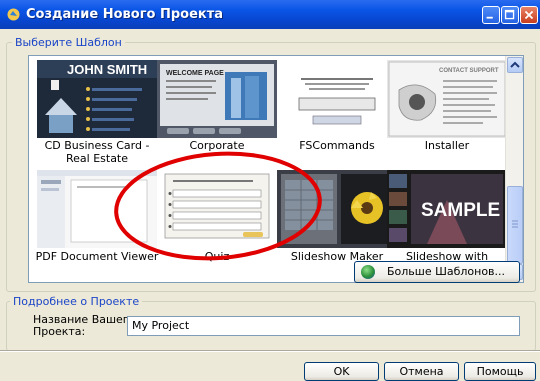  Describe the element at coordinates (500, 371) in the screenshot. I see `help-button: Помощь` at that location.